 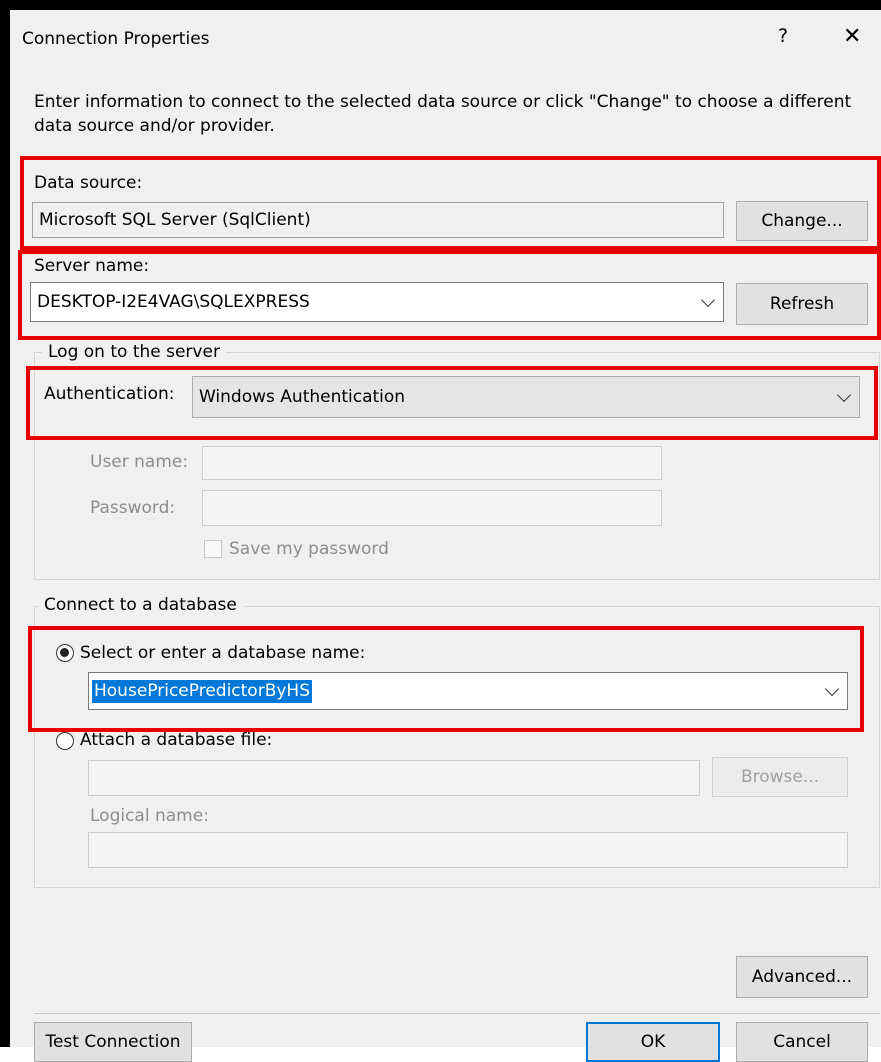 I want to click on test-connection-button: Test Connection, so click(x=113, y=1042).